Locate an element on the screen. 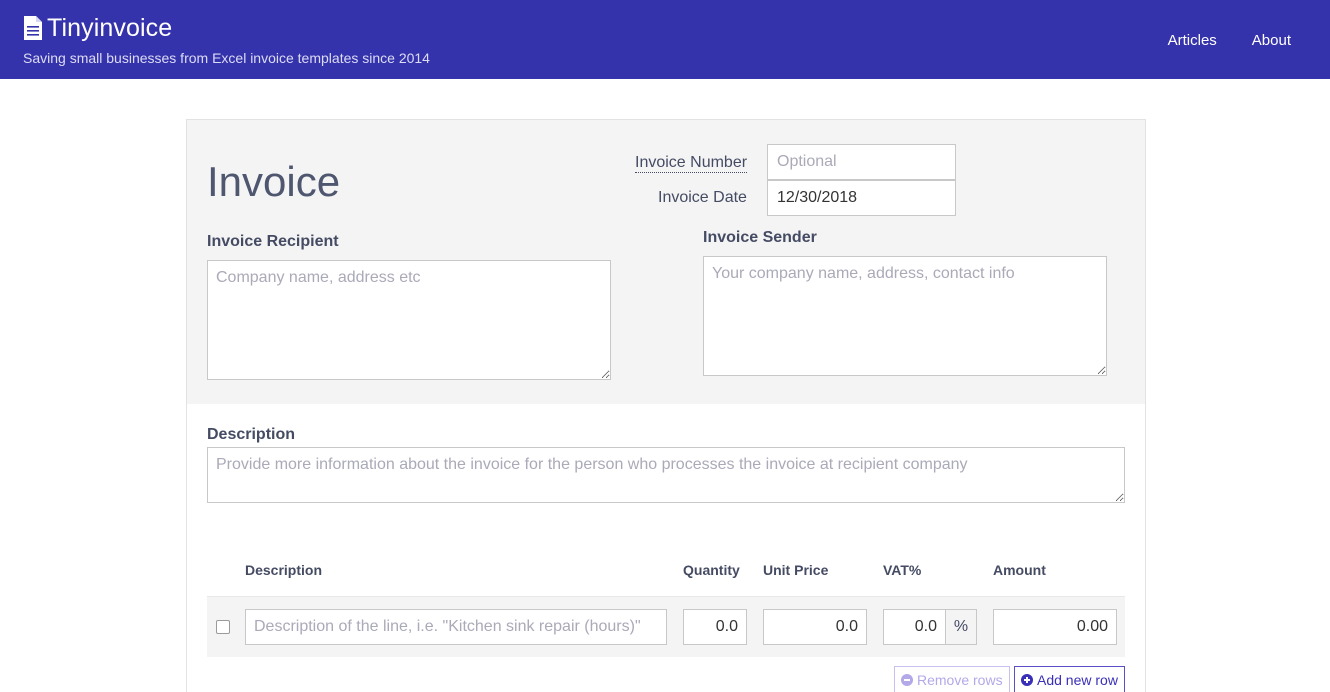 The width and height of the screenshot is (1330, 692). nav-about-link: About is located at coordinates (1271, 40).